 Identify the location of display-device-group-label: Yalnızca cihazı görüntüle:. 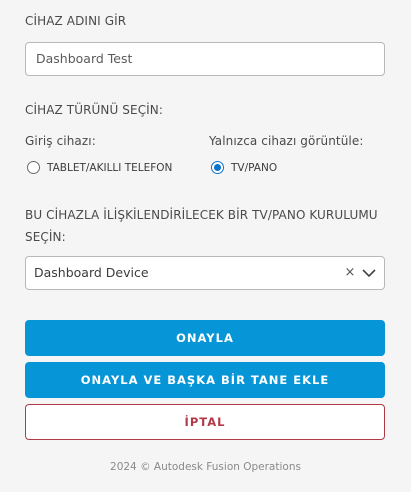
(286, 141).